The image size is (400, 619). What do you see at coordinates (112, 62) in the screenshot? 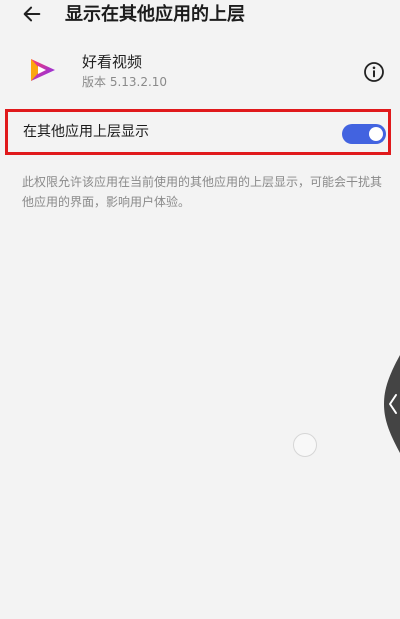
I see `app-name: 好看视频` at bounding box center [112, 62].